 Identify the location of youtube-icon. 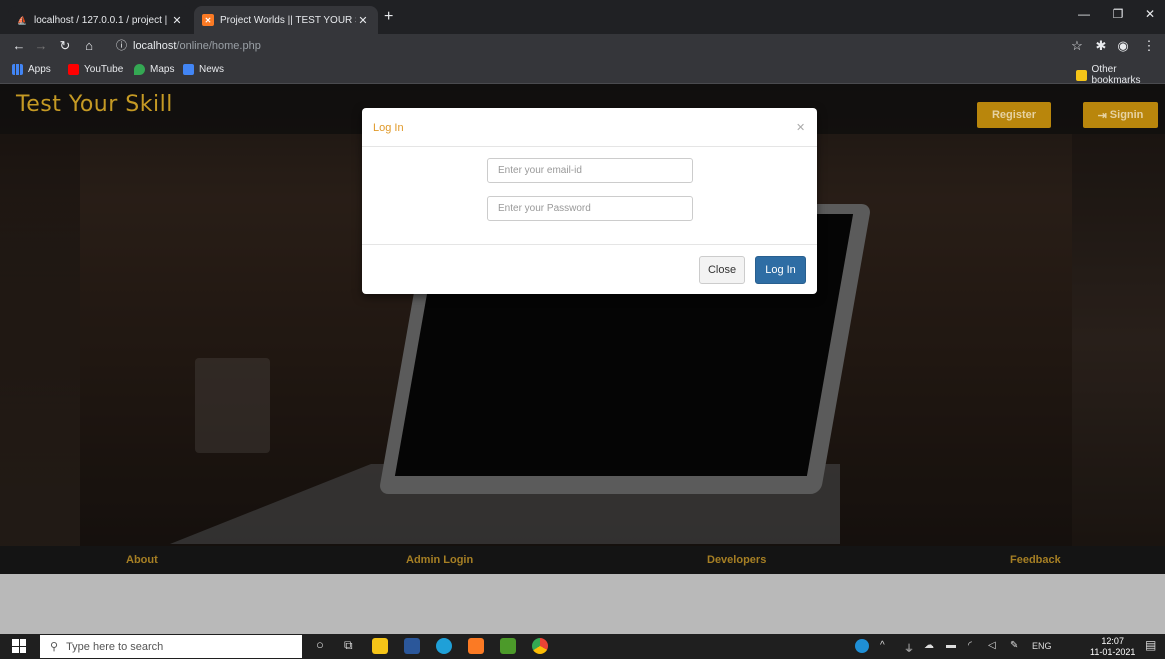
(73, 69).